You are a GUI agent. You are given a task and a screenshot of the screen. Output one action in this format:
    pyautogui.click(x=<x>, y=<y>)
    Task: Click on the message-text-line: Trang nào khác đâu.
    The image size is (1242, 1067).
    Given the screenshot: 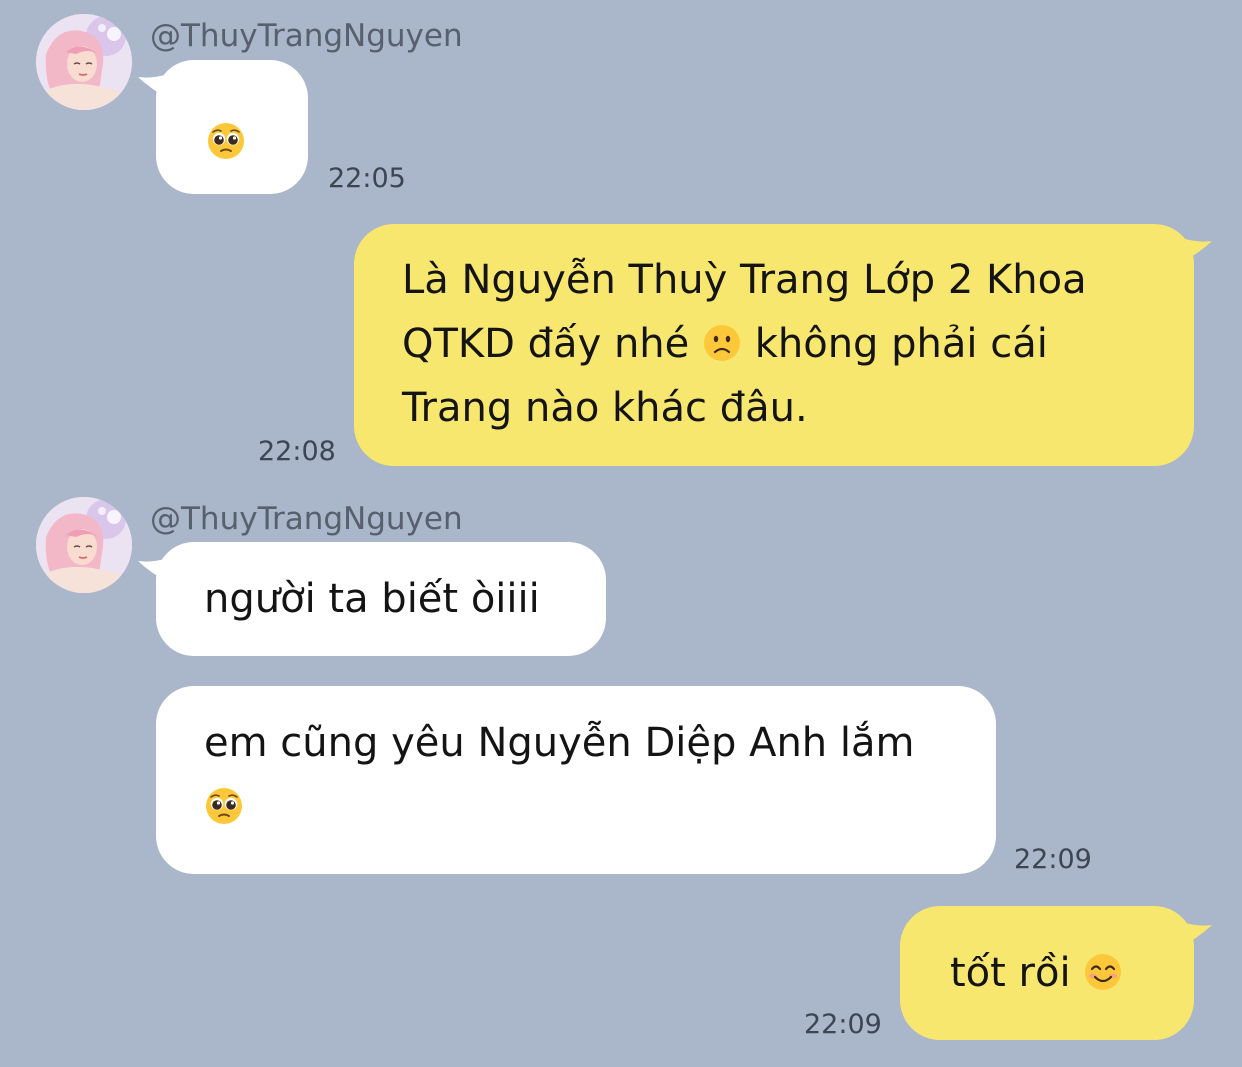 What is the action you would take?
    pyautogui.click(x=605, y=408)
    